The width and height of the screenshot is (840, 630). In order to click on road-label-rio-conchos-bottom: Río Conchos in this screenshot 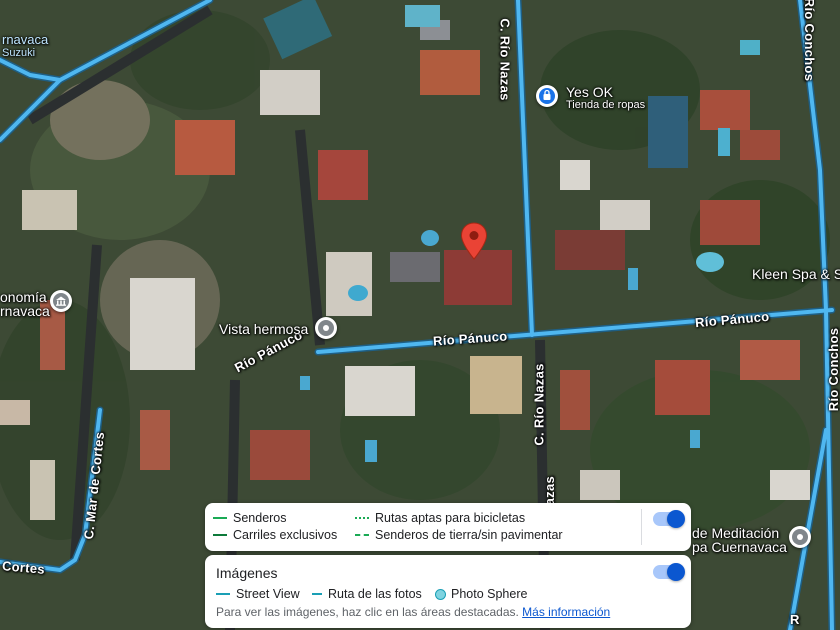, I will do `click(833, 369)`.